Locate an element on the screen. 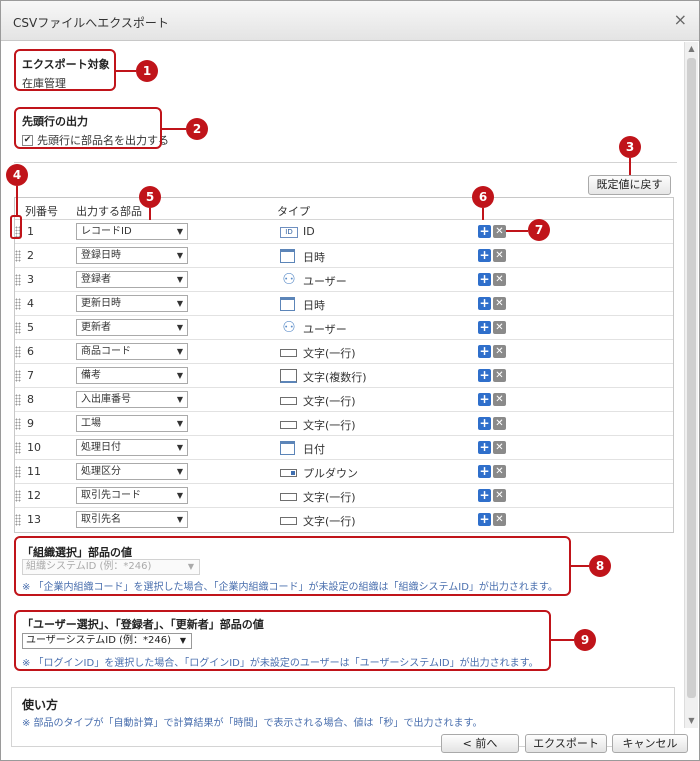 Image resolution: width=700 pixels, height=761 pixels. cancel-button: キャンセル is located at coordinates (650, 743).